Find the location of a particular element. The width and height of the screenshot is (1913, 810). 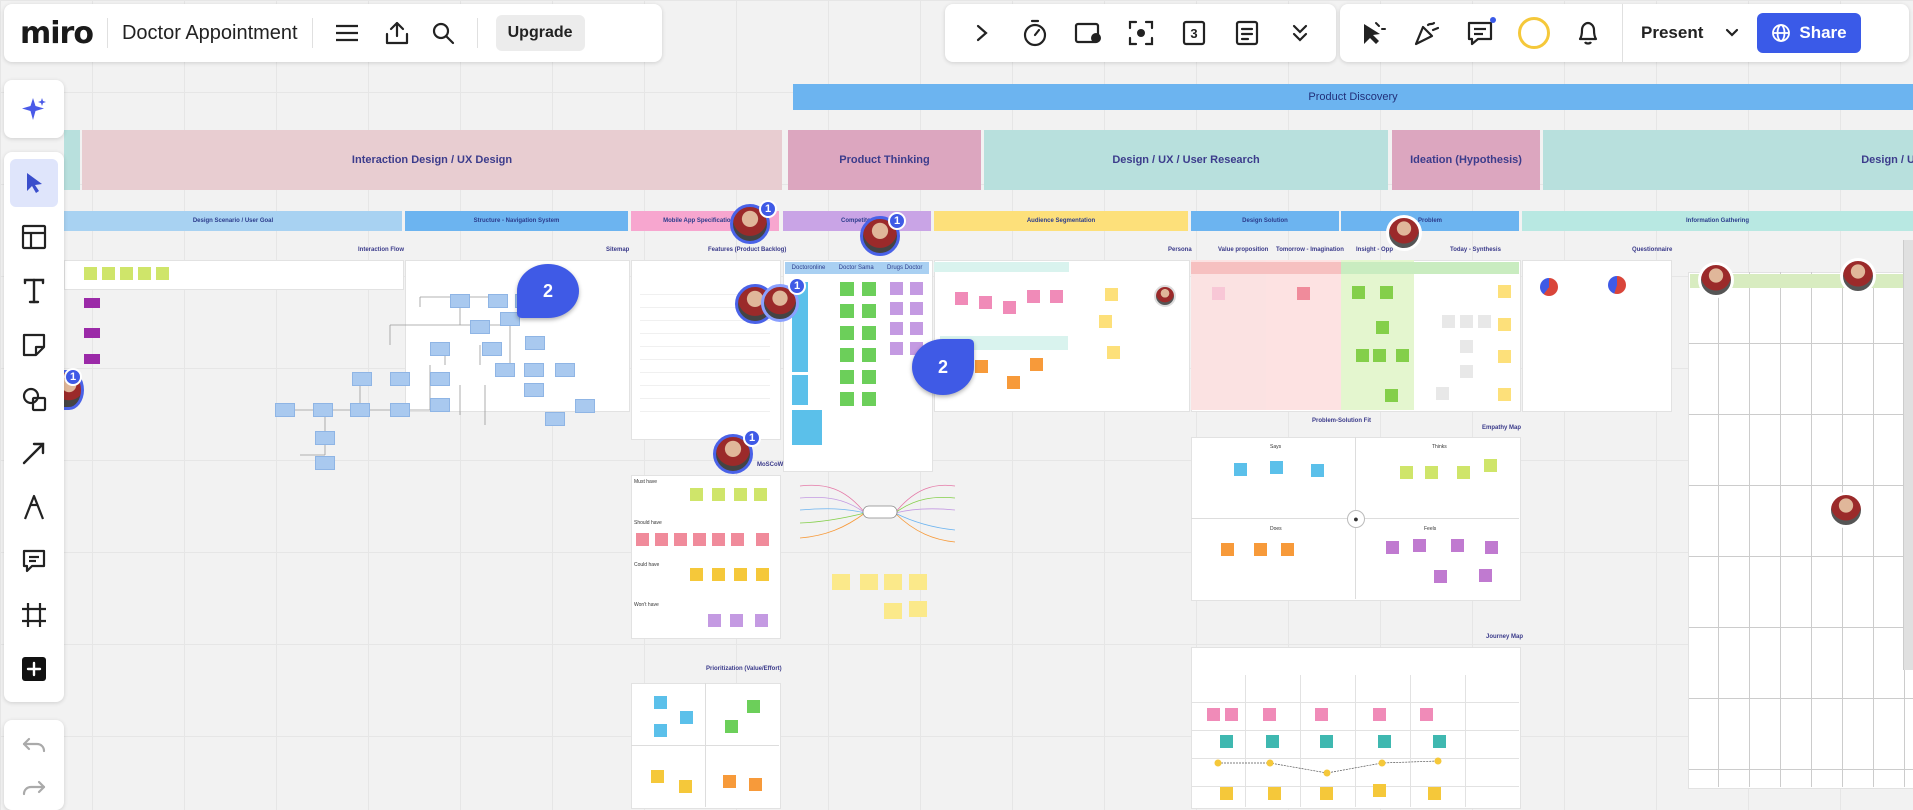

comment-cluster: 2 is located at coordinates (548, 291).